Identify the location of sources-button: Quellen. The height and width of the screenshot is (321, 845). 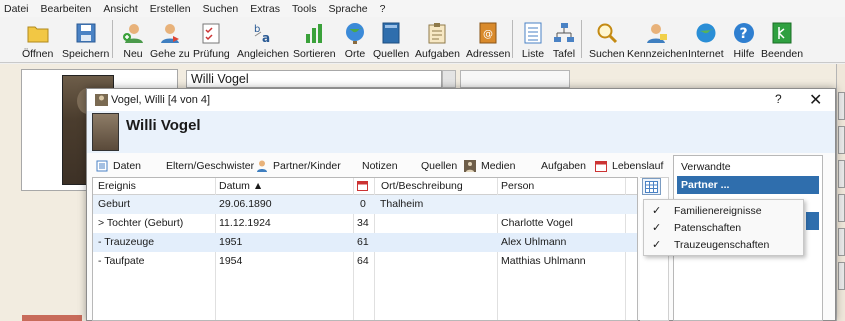
(391, 40).